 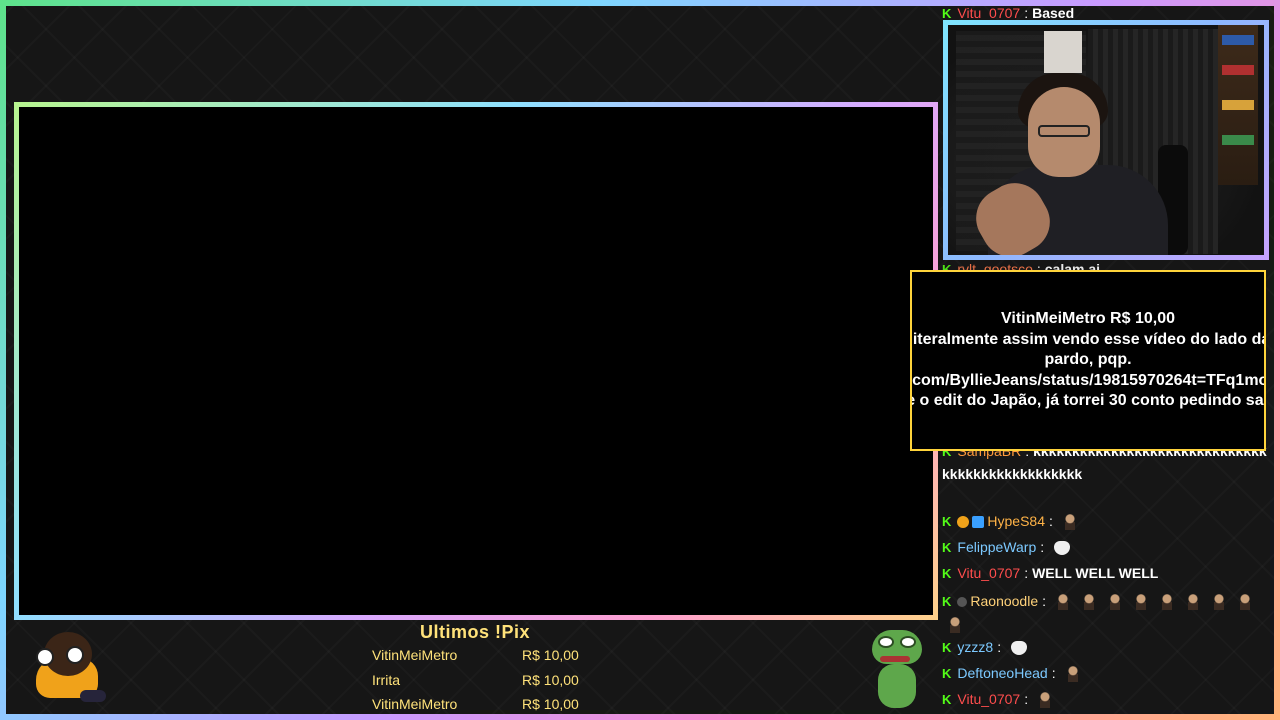 What do you see at coordinates (61, 668) in the screenshot?
I see `mascot-character` at bounding box center [61, 668].